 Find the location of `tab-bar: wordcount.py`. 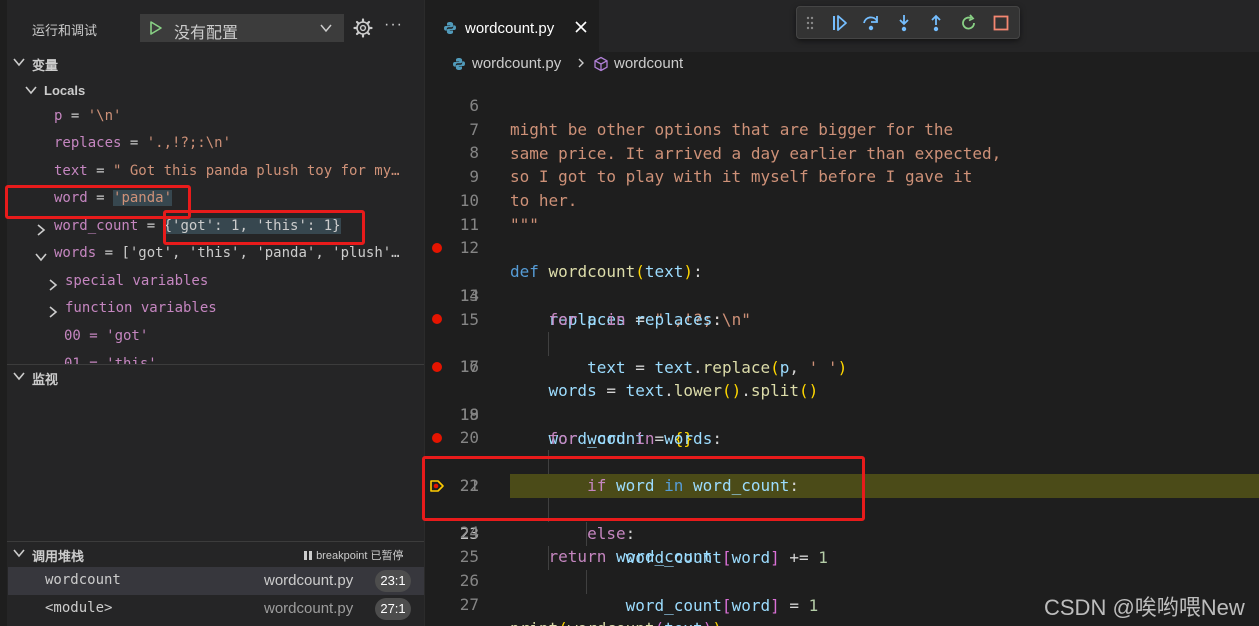

tab-bar: wordcount.py is located at coordinates (842, 26).